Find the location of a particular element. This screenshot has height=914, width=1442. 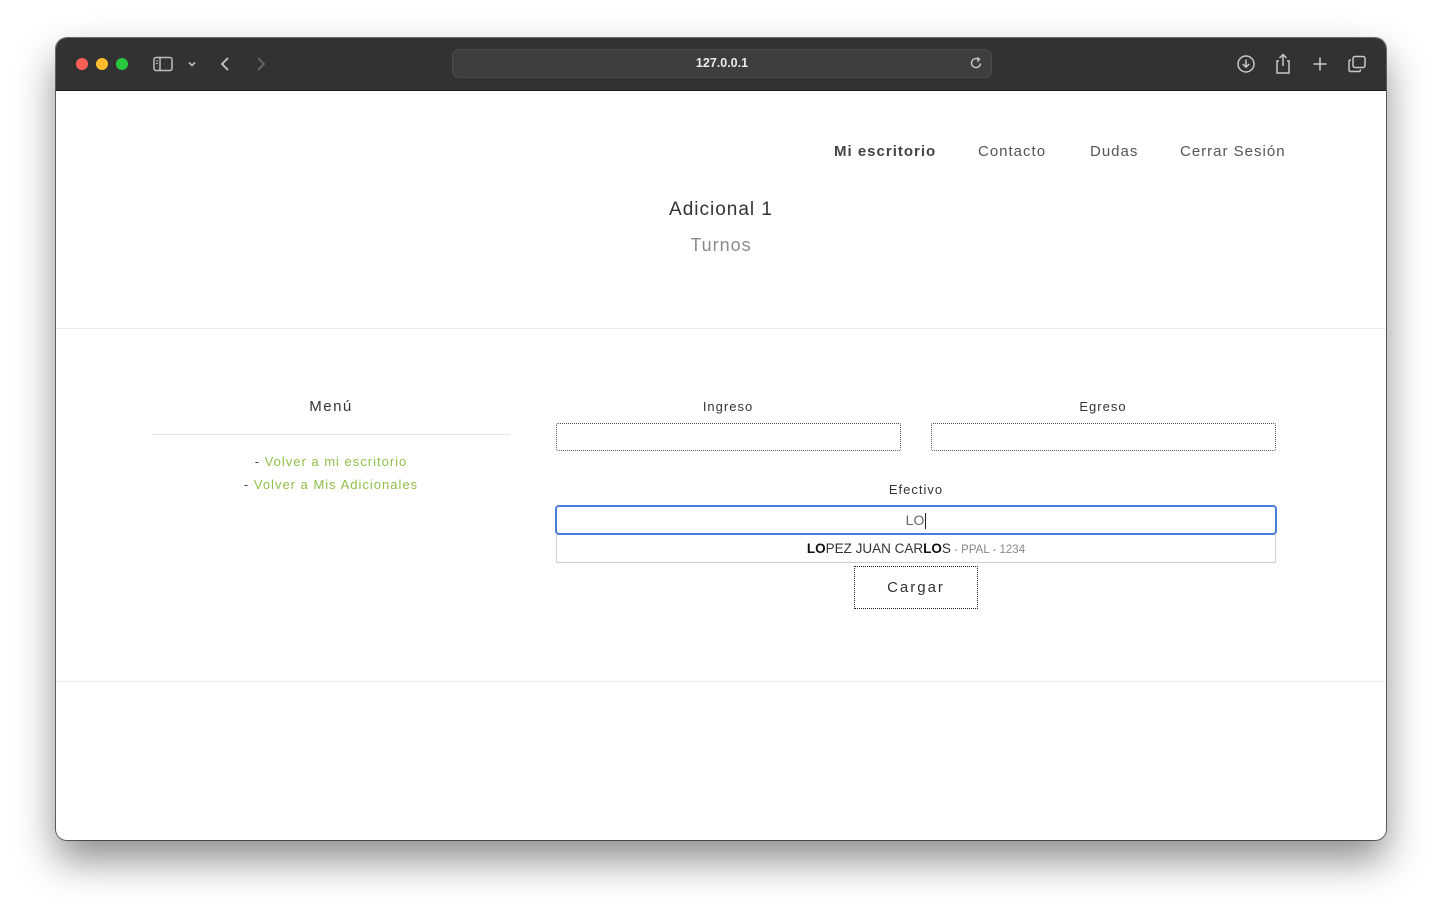

cargar-button: Cargar is located at coordinates (916, 587).